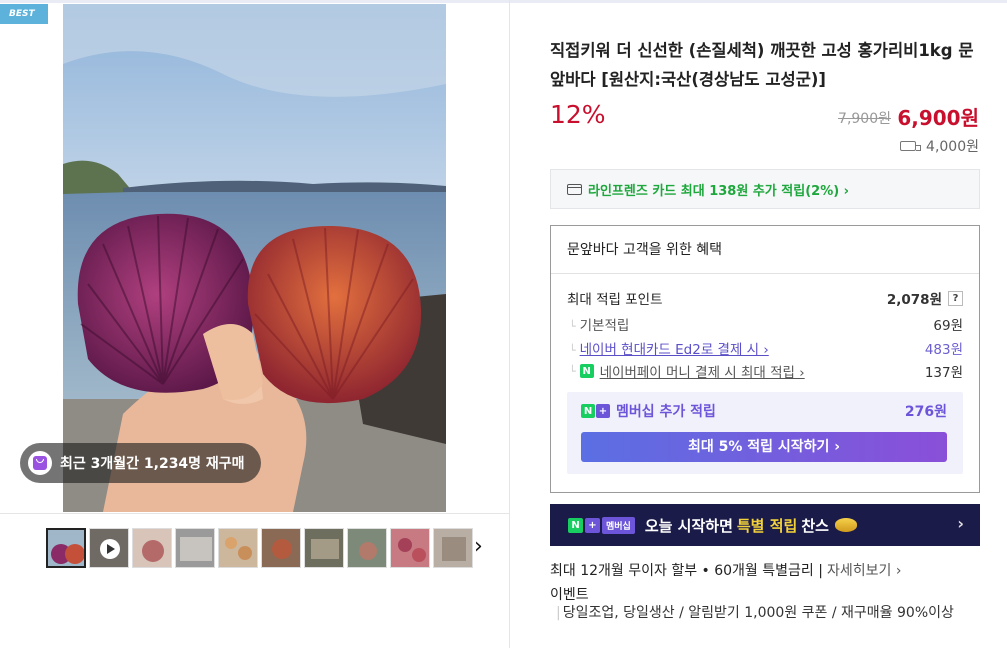  What do you see at coordinates (503, 1) in the screenshot?
I see `top-border` at bounding box center [503, 1].